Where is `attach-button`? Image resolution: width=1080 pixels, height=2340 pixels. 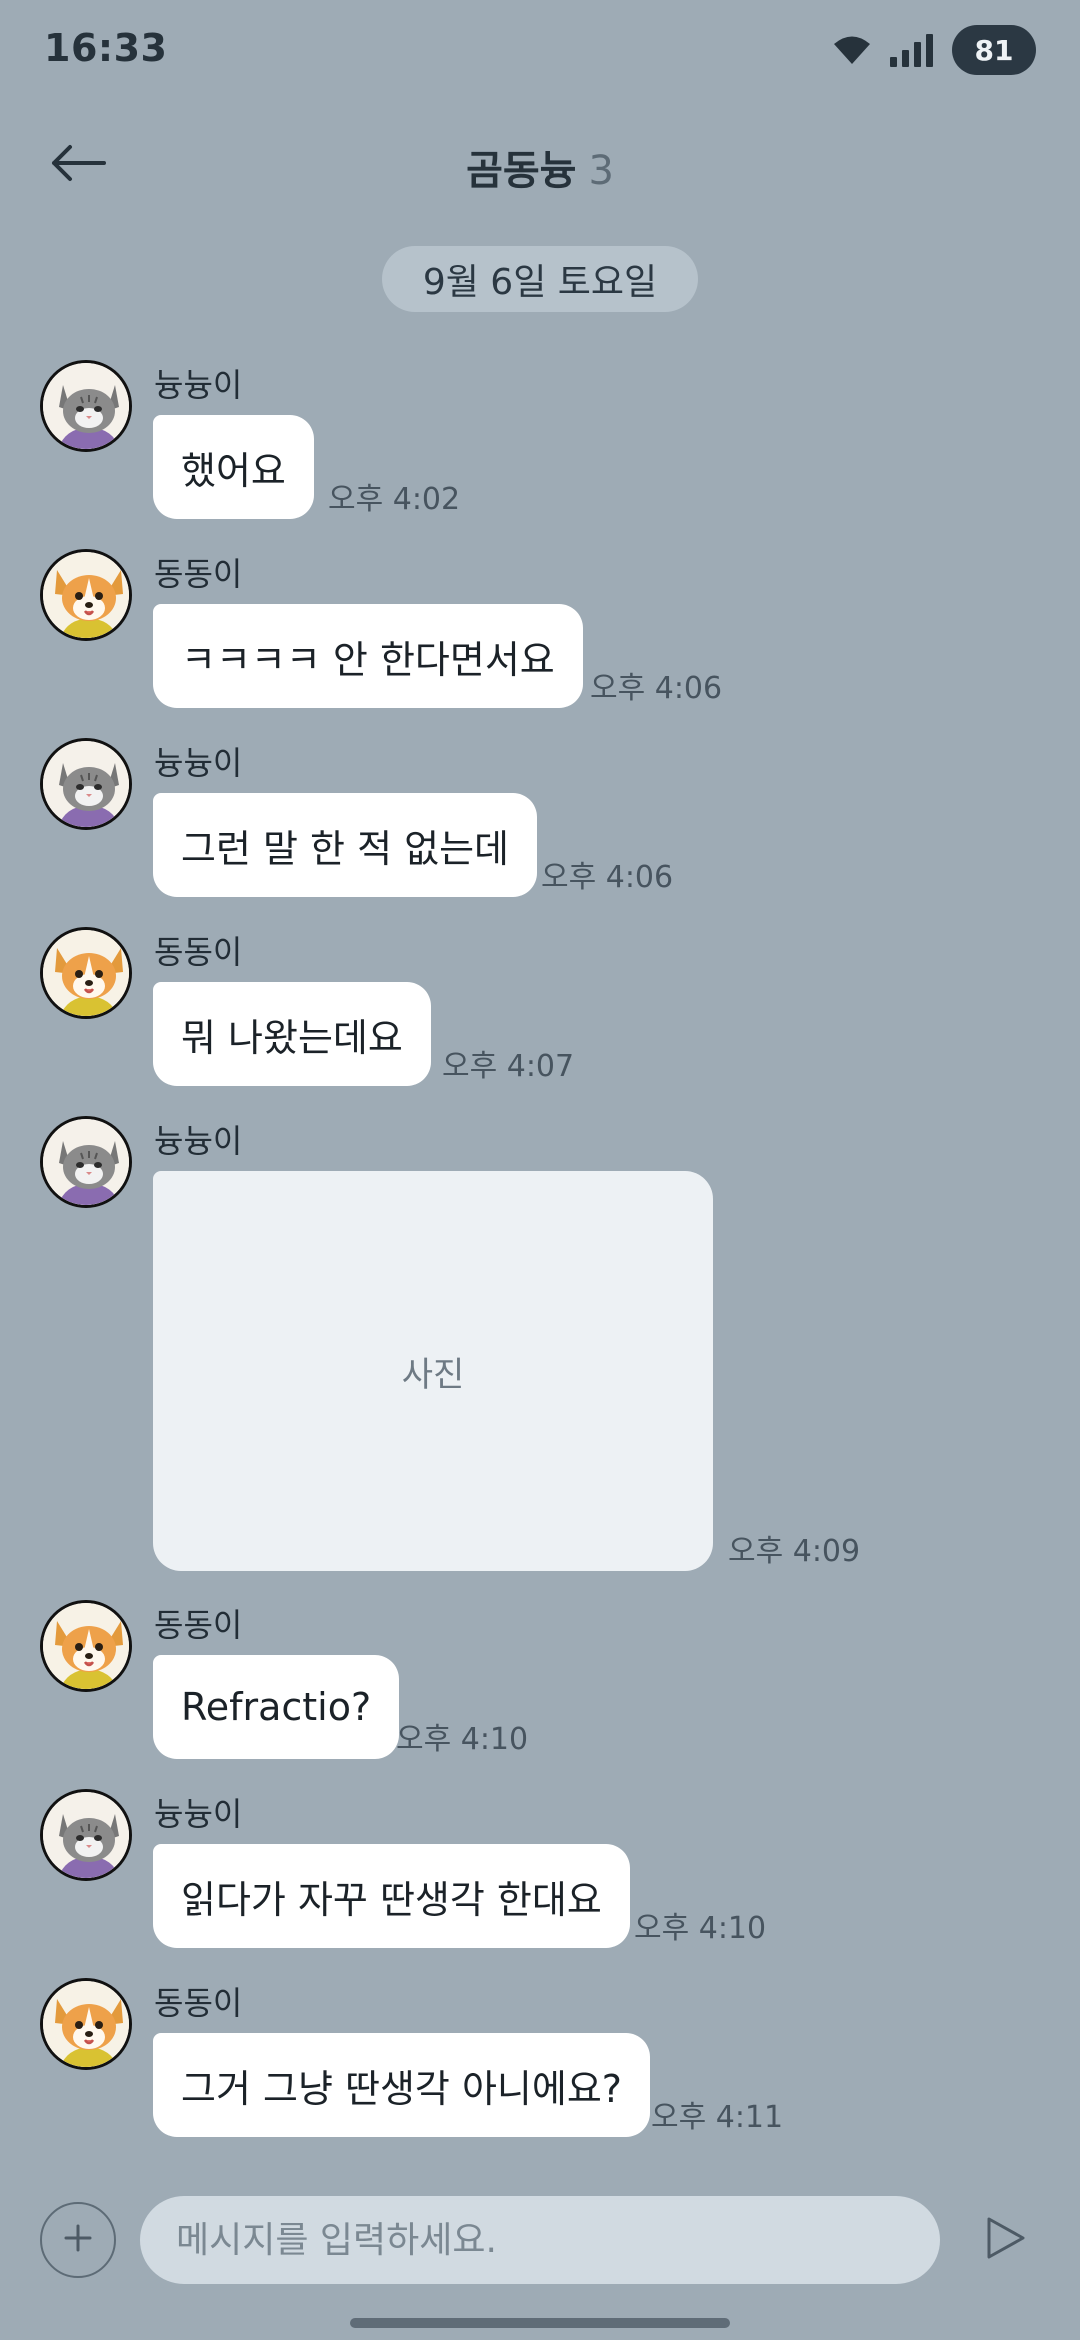
attach-button is located at coordinates (78, 2240).